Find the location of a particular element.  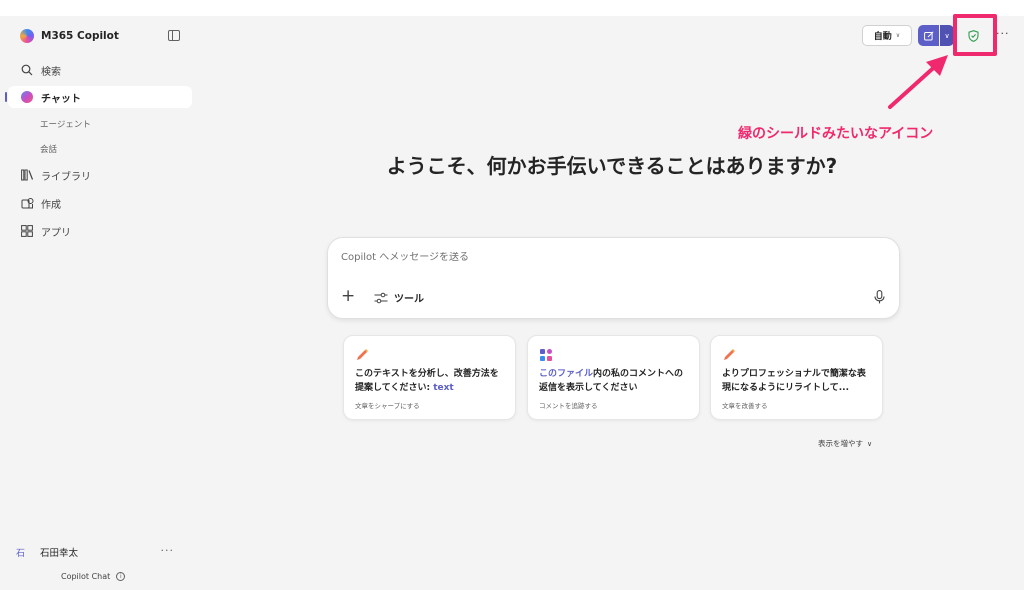

annotation-label: 緑のシールドみたいなアイコン is located at coordinates (836, 134).